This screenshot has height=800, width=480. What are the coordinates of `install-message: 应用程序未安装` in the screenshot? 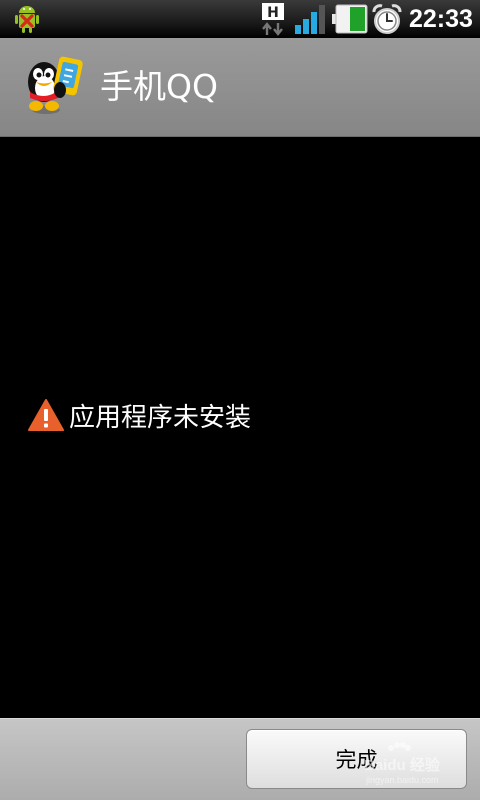 It's located at (139, 415).